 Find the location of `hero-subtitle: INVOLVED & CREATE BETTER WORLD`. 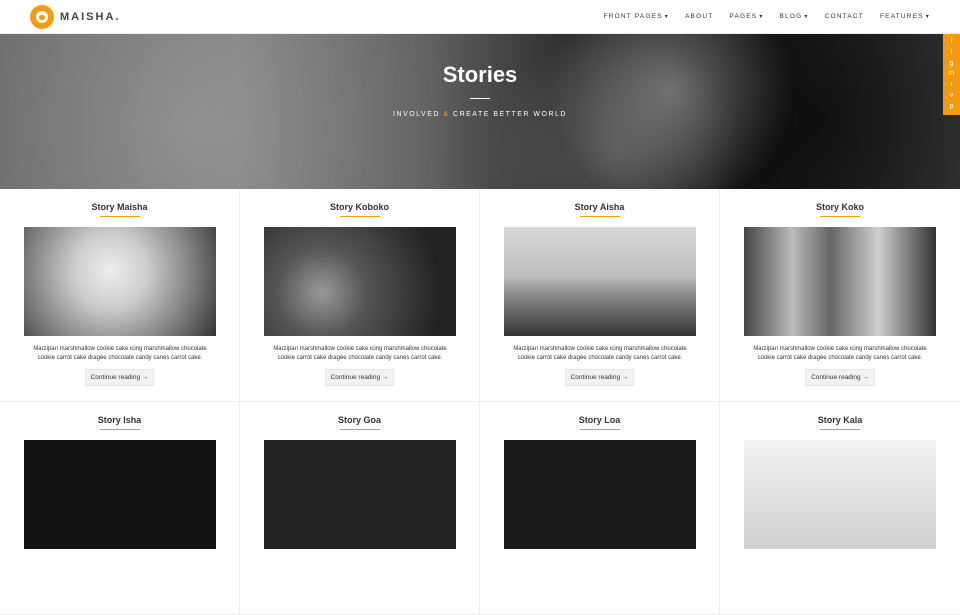

hero-subtitle: INVOLVED & CREATE BETTER WORLD is located at coordinates (480, 114).